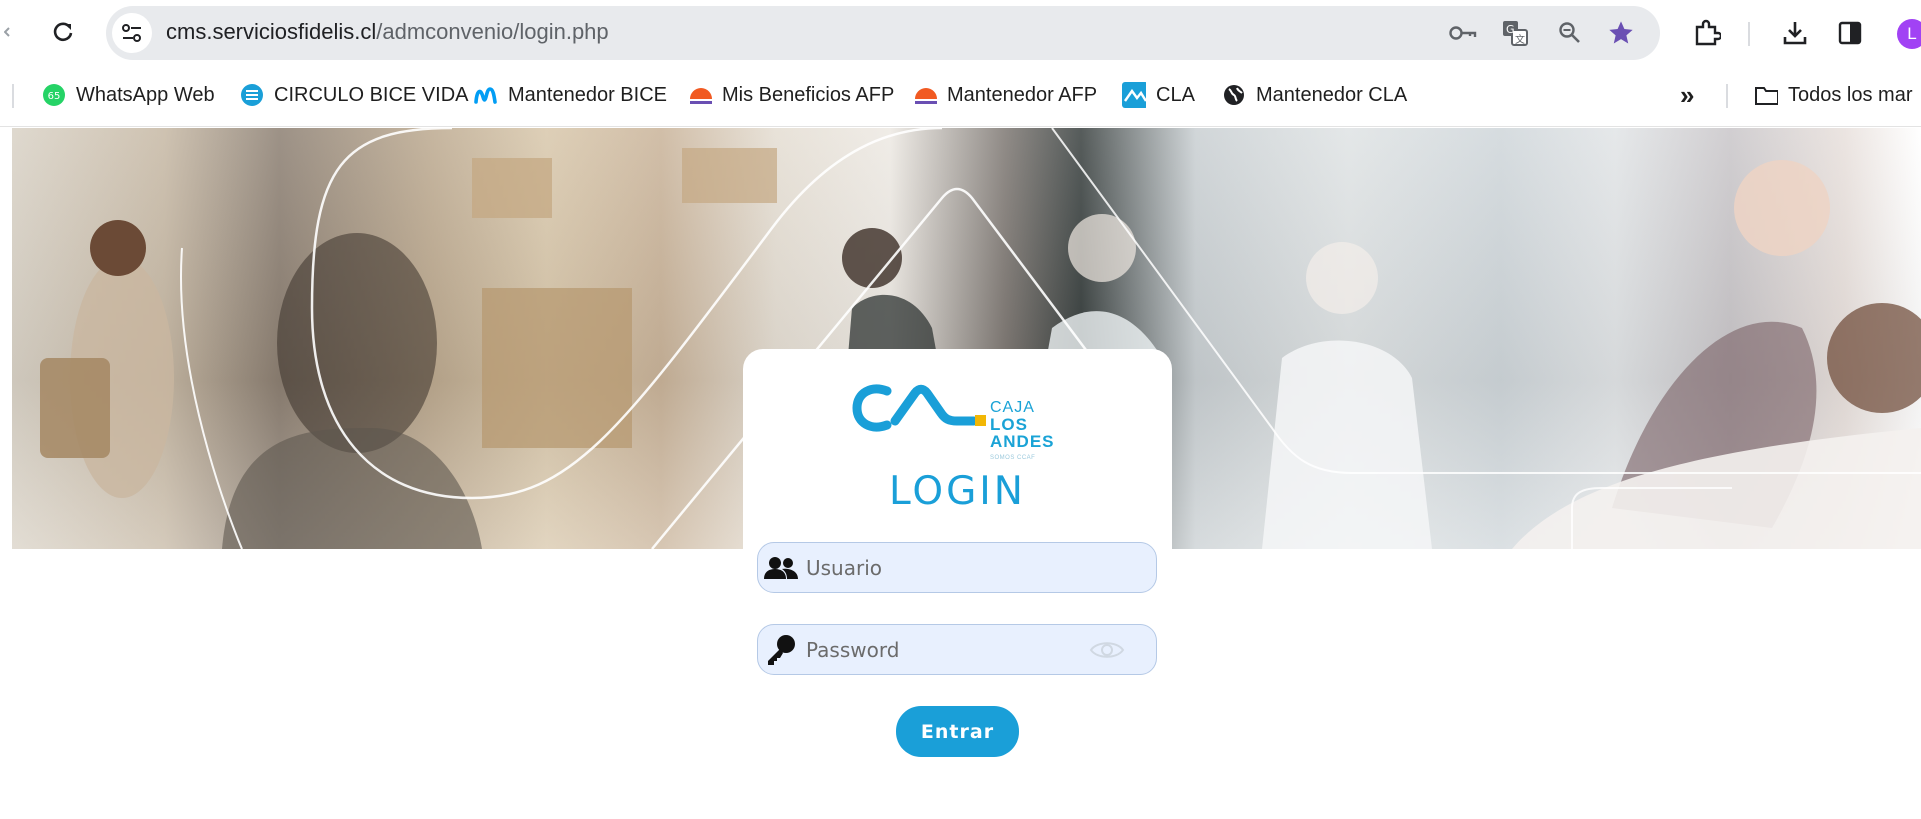  I want to click on logo-word-los: LOS, so click(1009, 424).